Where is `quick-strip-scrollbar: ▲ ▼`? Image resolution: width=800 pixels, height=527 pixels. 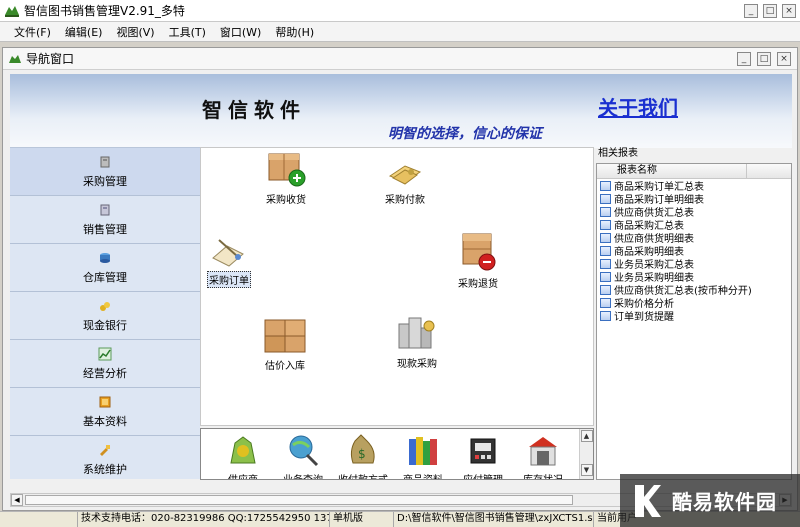 quick-strip-scrollbar: ▲ ▼ is located at coordinates (586, 454).